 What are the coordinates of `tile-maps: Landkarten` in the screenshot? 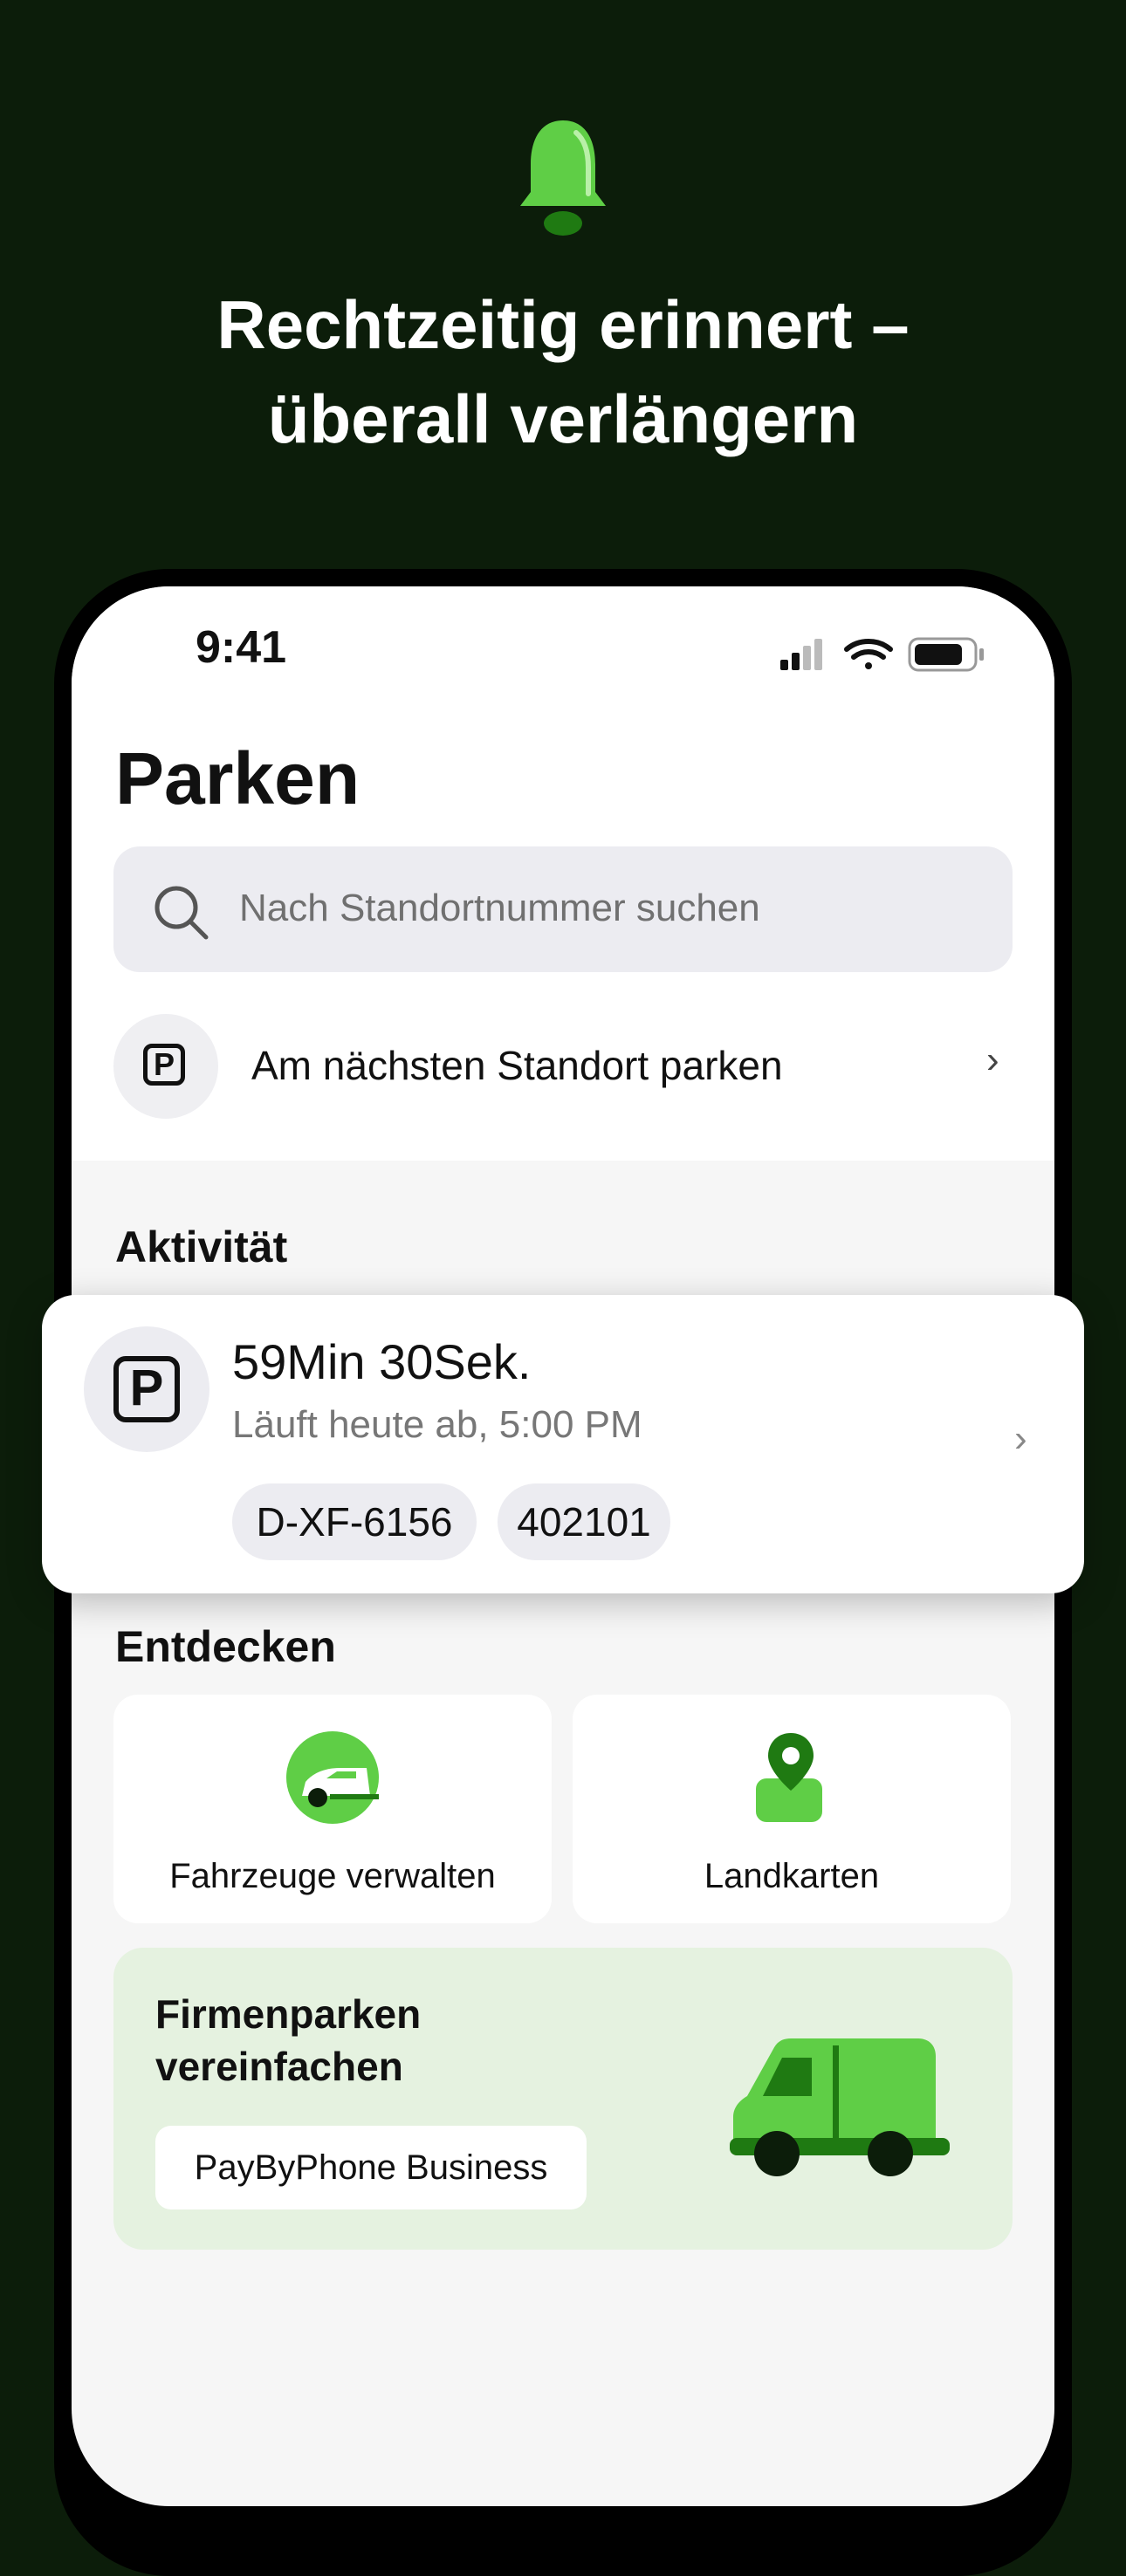 It's located at (792, 1809).